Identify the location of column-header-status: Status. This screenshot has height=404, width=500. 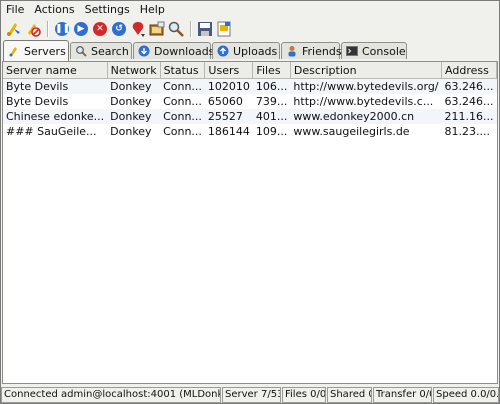
(183, 70).